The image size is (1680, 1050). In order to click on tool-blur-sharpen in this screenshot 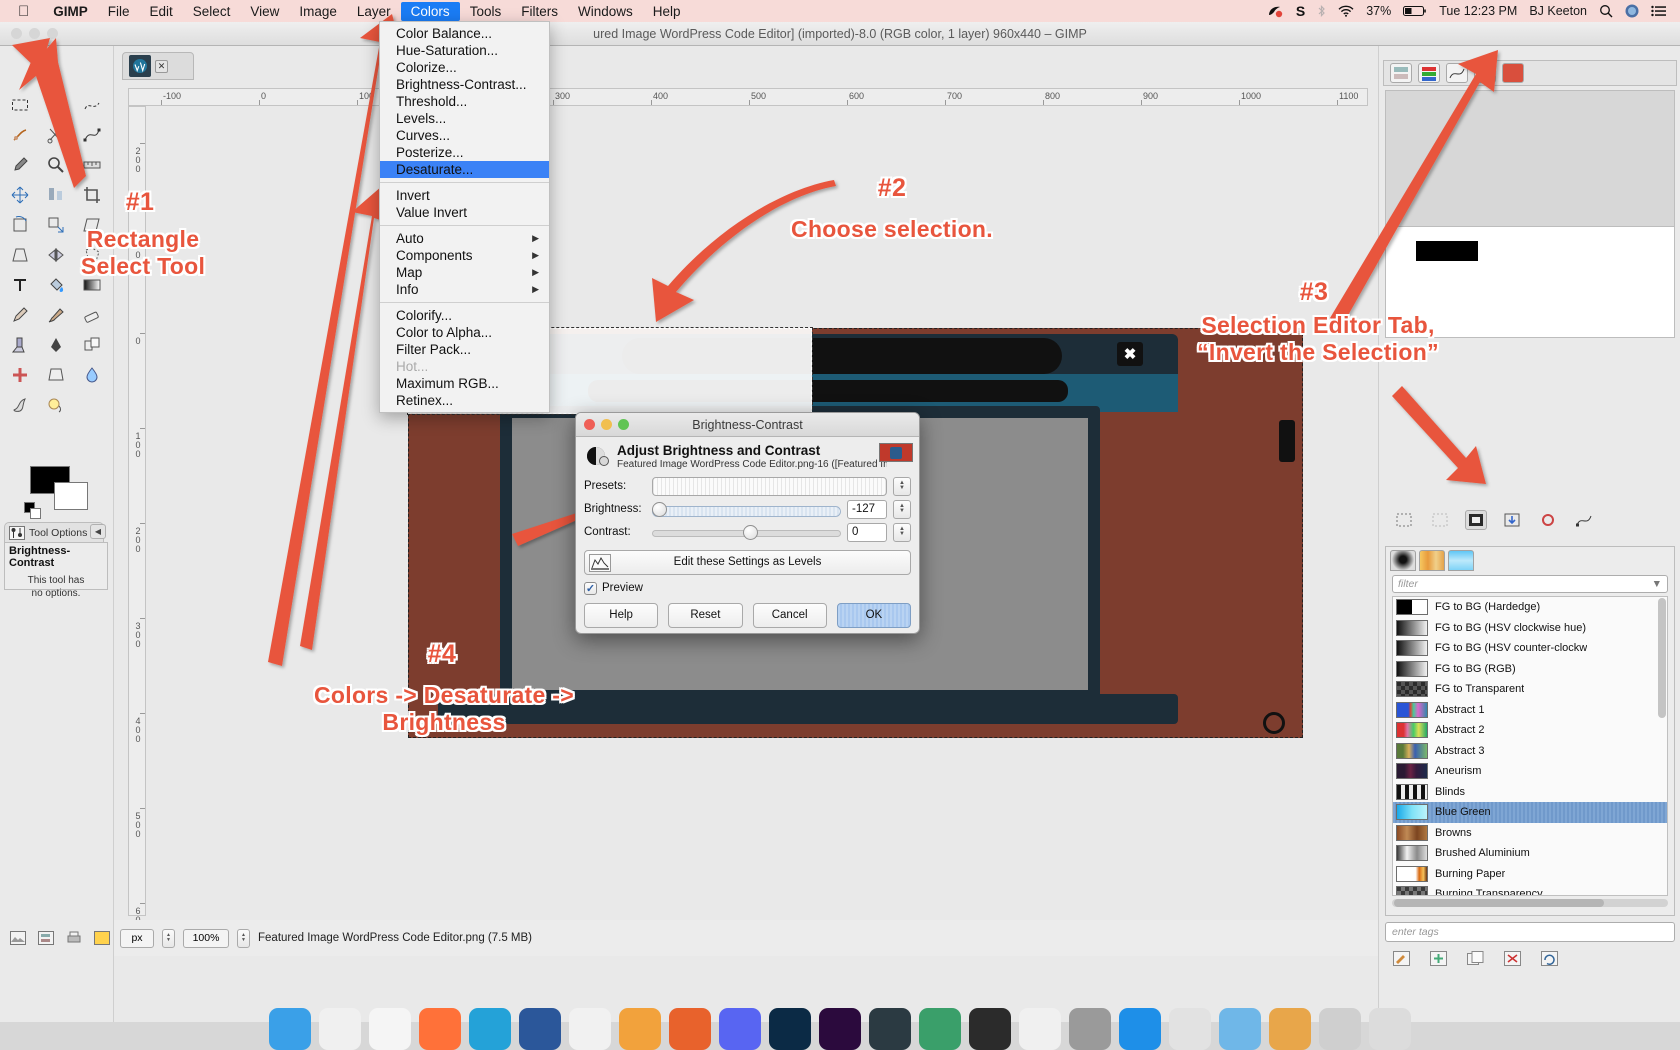, I will do `click(92, 375)`.